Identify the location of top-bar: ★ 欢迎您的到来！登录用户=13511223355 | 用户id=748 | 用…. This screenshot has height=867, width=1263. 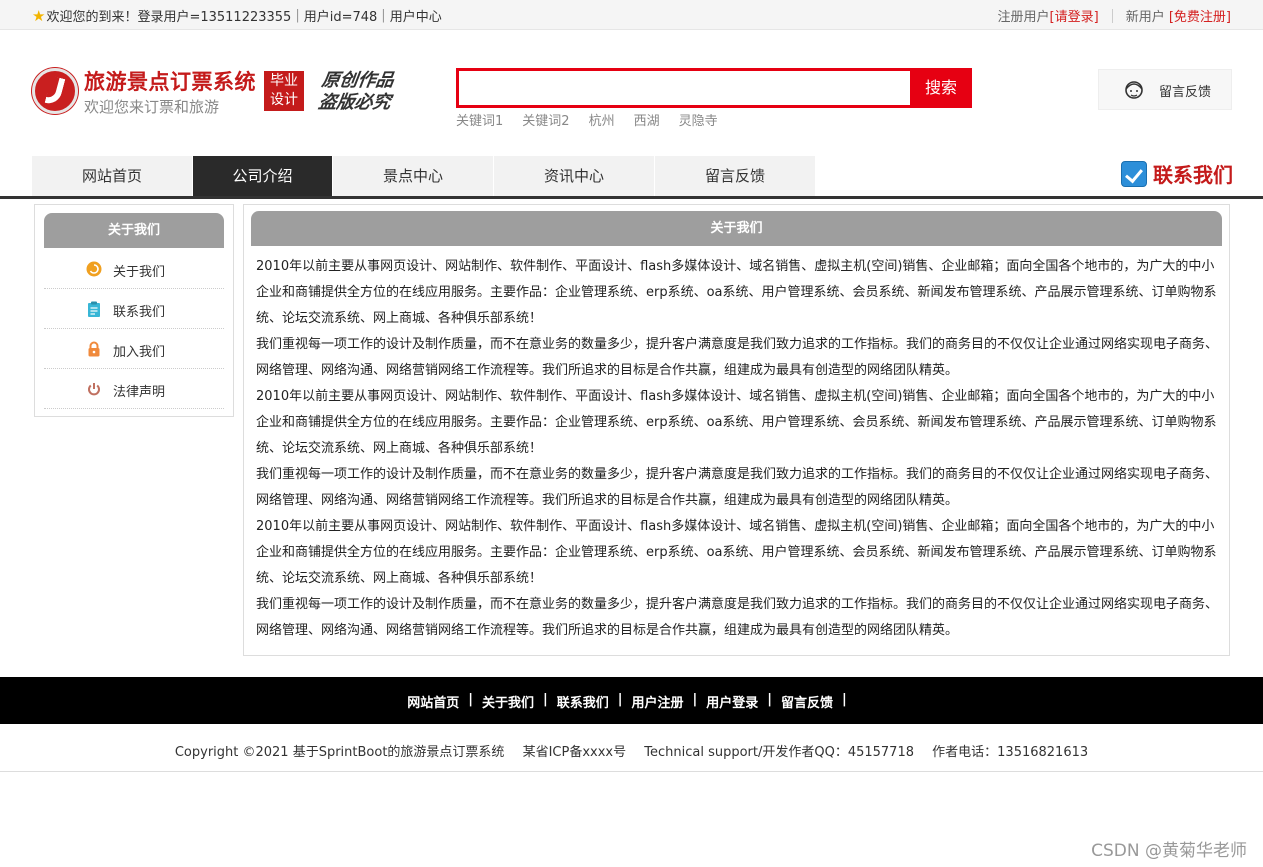
(631, 15).